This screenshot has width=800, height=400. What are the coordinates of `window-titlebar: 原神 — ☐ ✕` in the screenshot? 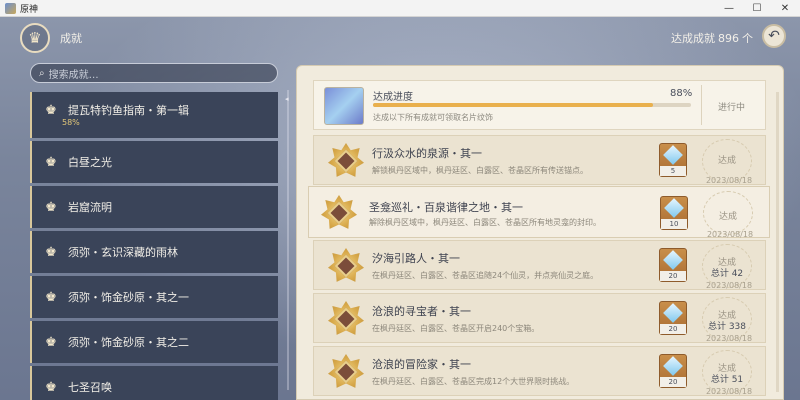 It's located at (400, 8).